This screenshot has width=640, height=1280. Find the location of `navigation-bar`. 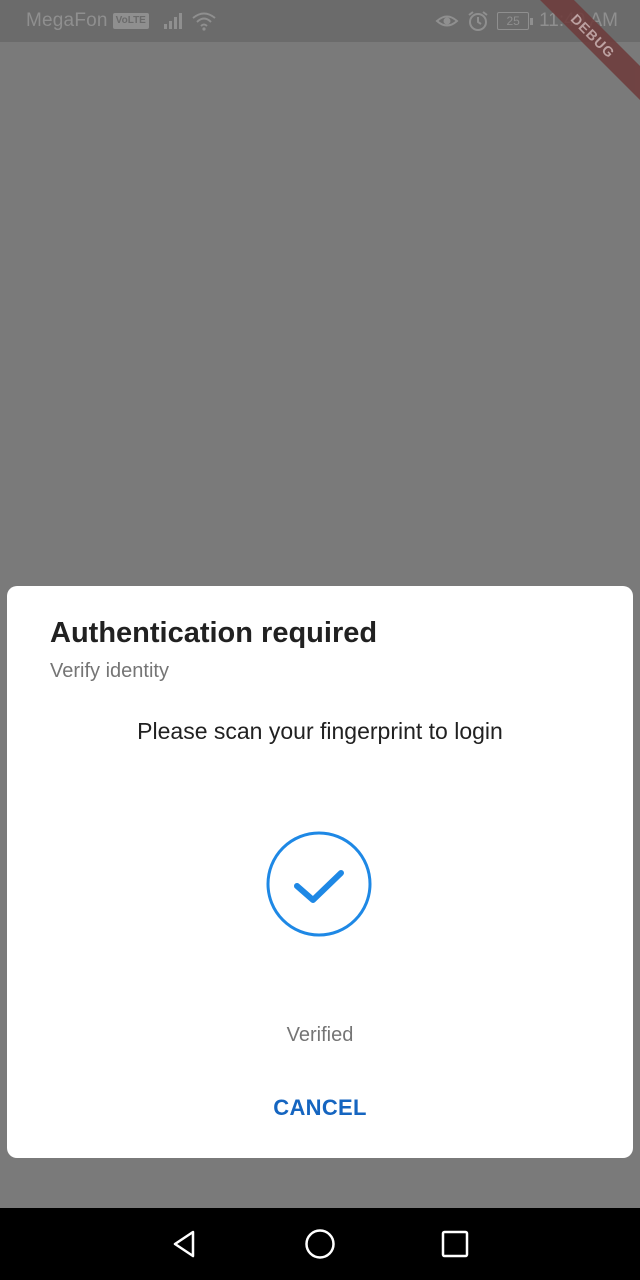

navigation-bar is located at coordinates (320, 1244).